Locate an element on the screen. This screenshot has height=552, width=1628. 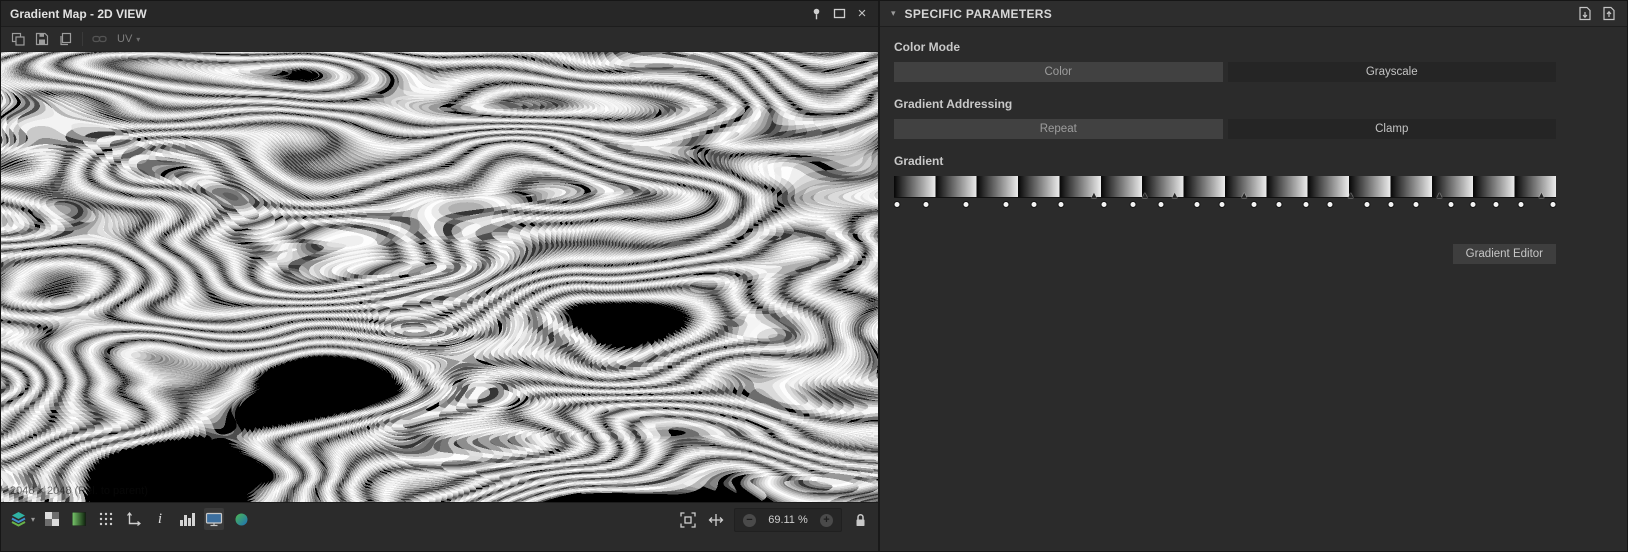
chevron-down-icon: ▾ is located at coordinates (138, 39).